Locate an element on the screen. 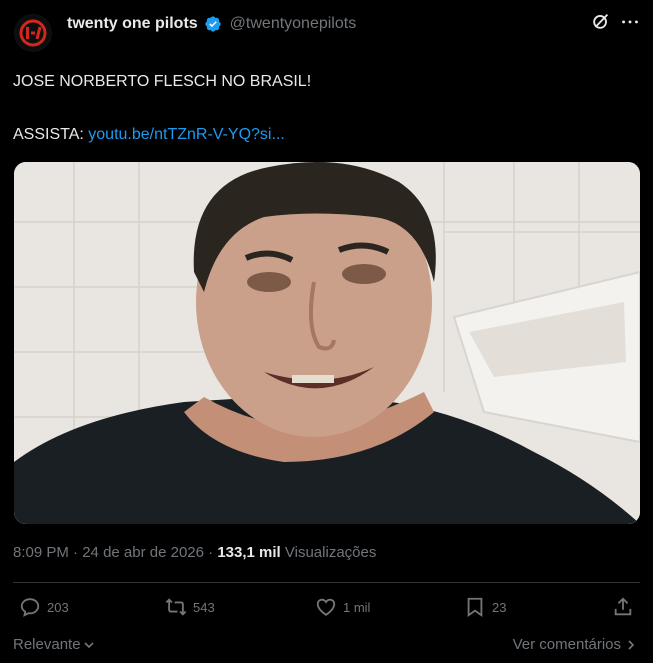  display-name: twenty one pilots is located at coordinates (132, 24).